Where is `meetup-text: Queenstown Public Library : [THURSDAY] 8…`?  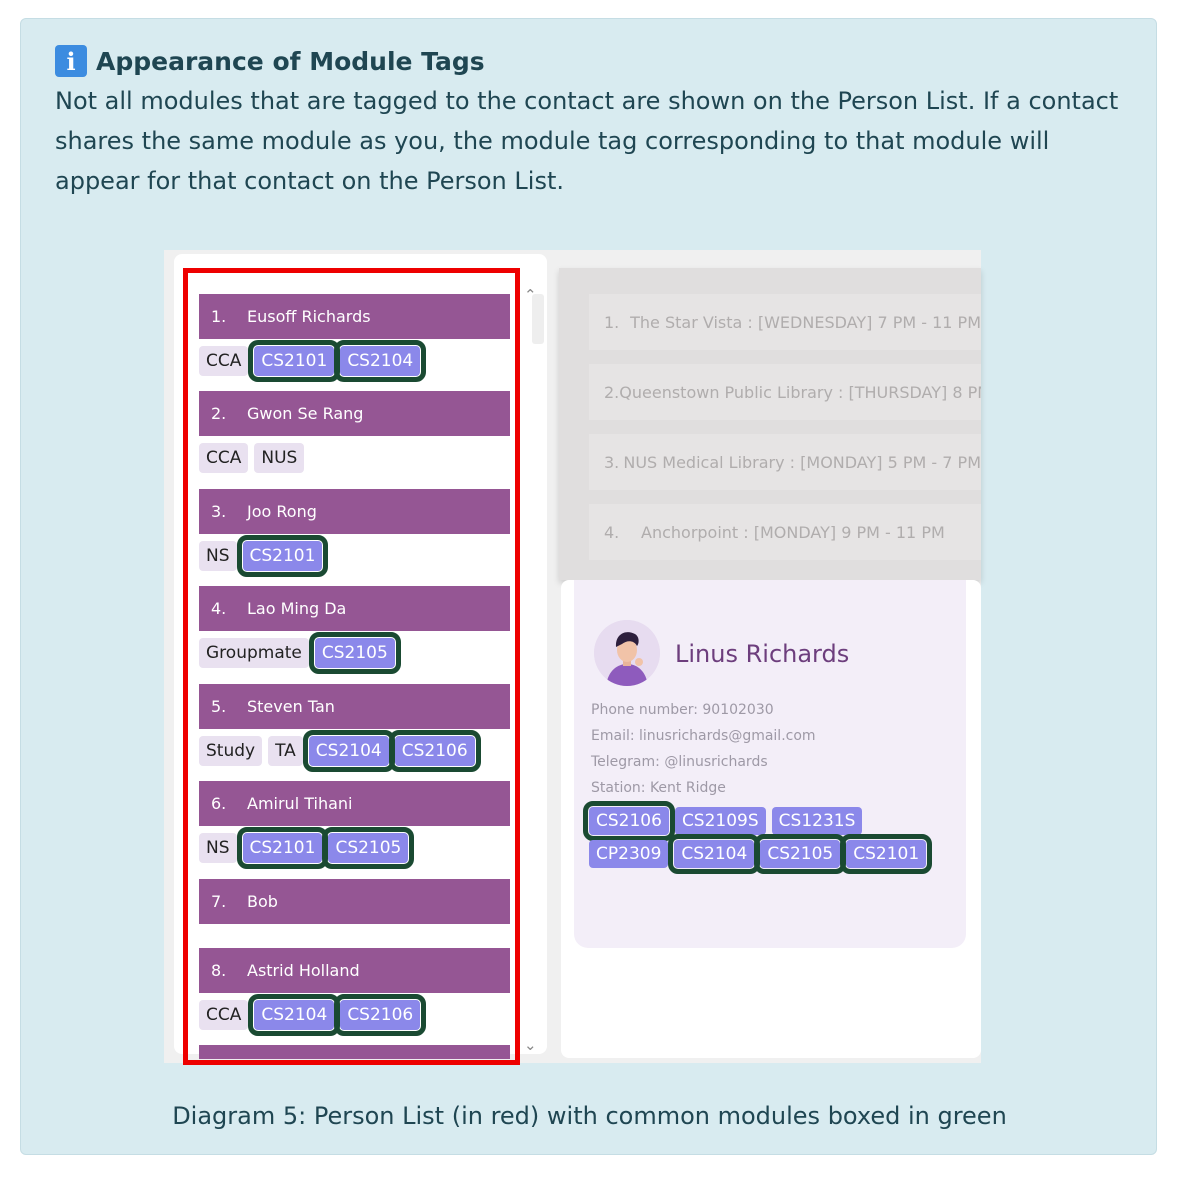
meetup-text: Queenstown Public Library : [THURSDAY] 8… is located at coordinates (800, 392).